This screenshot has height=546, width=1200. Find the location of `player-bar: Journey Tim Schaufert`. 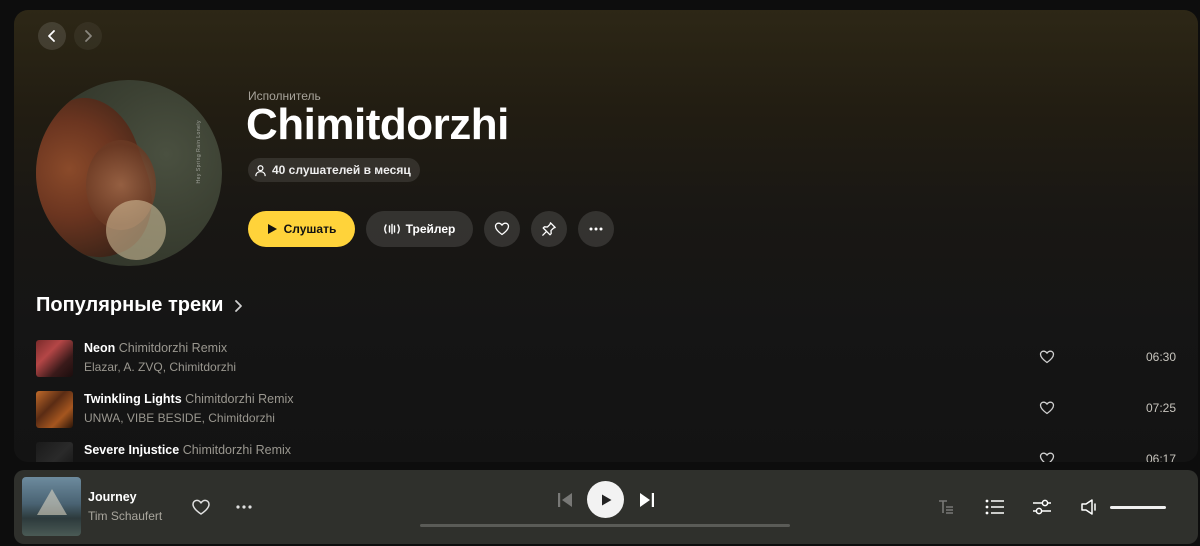

player-bar: Journey Tim Schaufert is located at coordinates (606, 507).